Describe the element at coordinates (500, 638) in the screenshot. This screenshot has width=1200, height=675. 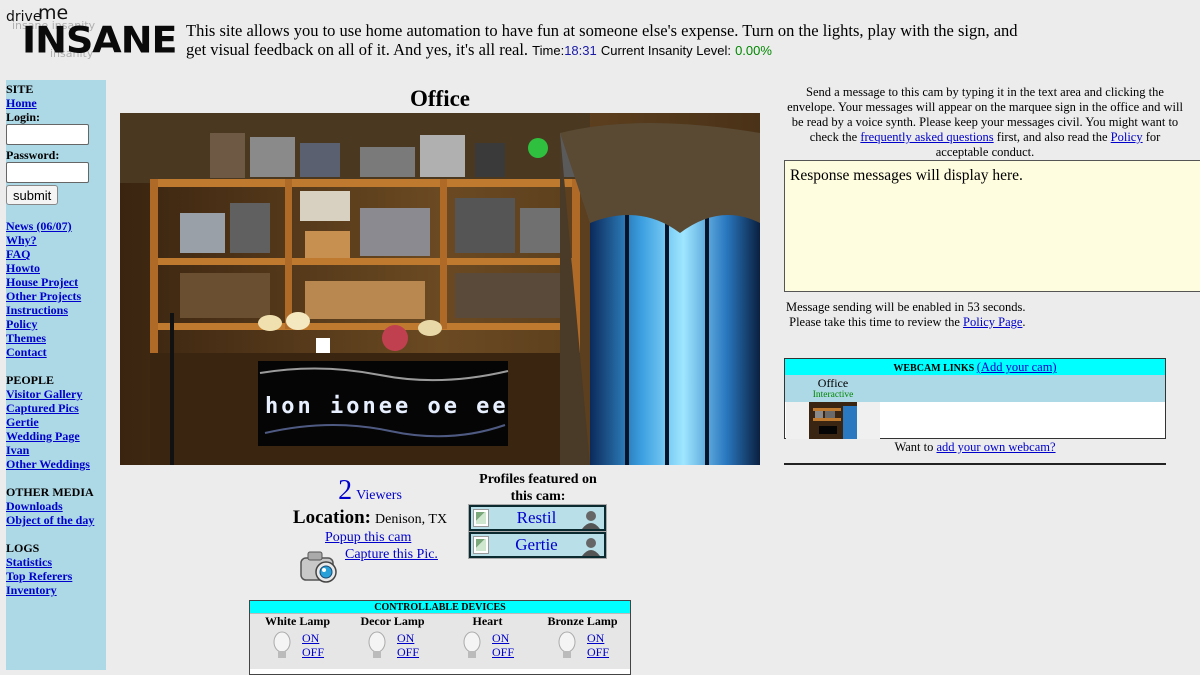
I see `heart-on-link: ON` at that location.